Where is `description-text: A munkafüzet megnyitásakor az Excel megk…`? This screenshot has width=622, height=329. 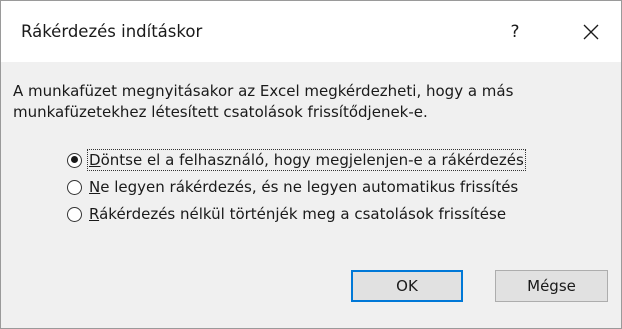
description-text: A munkafüzet megnyitásakor az Excel megk… is located at coordinates (263, 101).